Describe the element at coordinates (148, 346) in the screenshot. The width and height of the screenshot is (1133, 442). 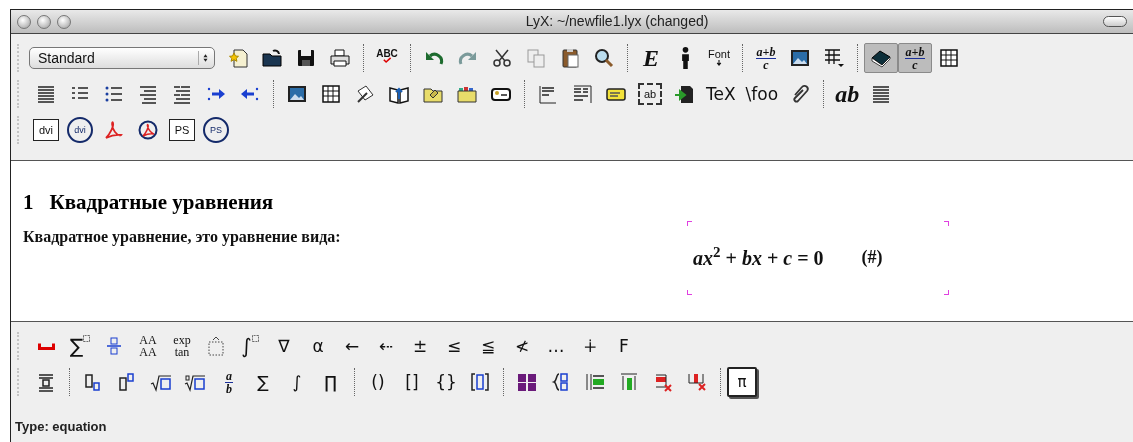
I see `symbol-button: AA AA` at that location.